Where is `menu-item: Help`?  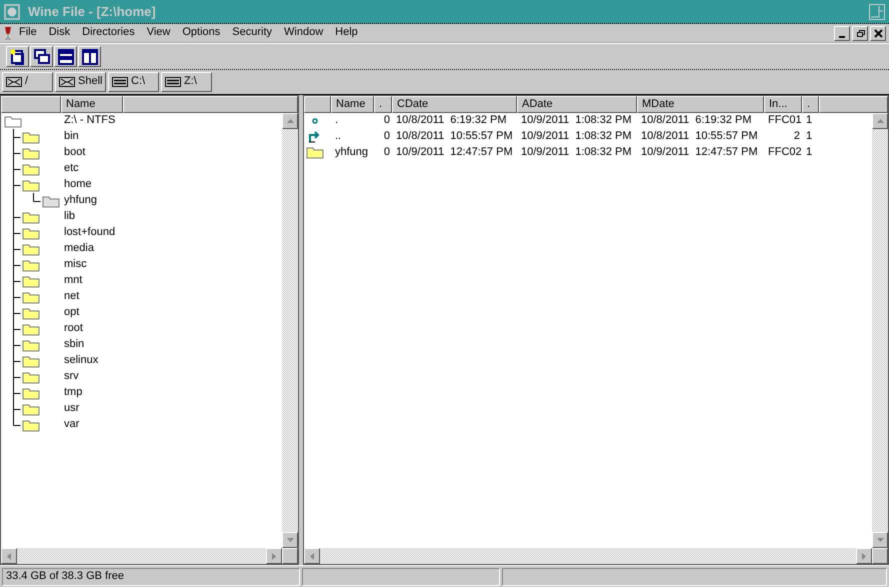
menu-item: Help is located at coordinates (346, 33).